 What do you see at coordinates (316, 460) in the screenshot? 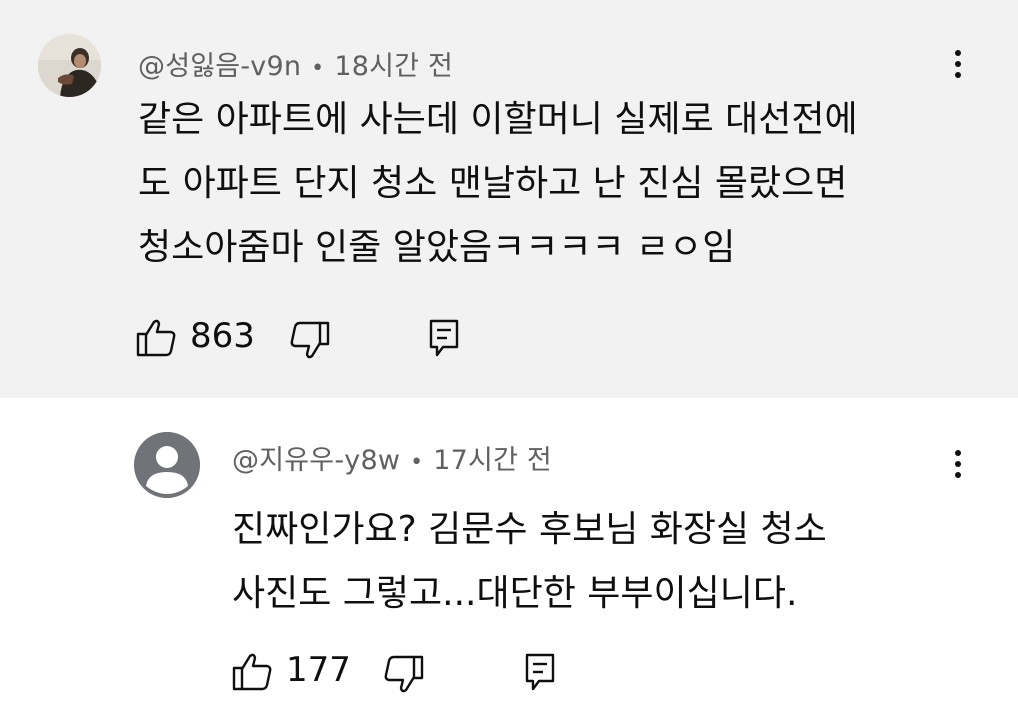
I see `author-handle: @지유우-y8w` at bounding box center [316, 460].